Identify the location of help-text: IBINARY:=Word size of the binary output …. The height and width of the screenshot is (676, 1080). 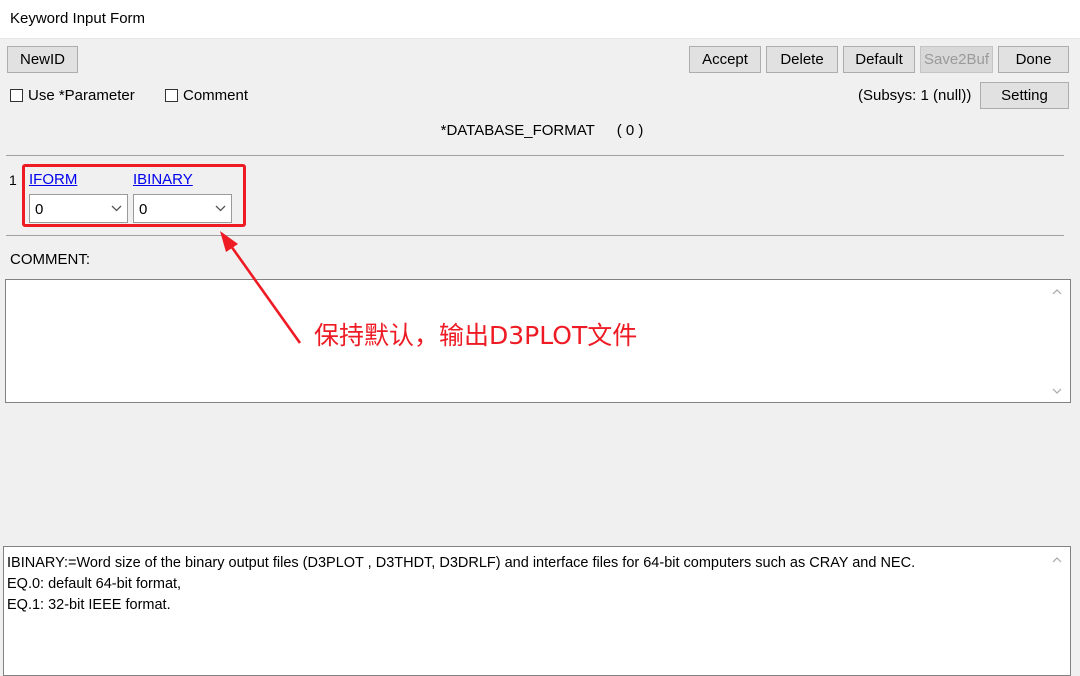
(461, 584).